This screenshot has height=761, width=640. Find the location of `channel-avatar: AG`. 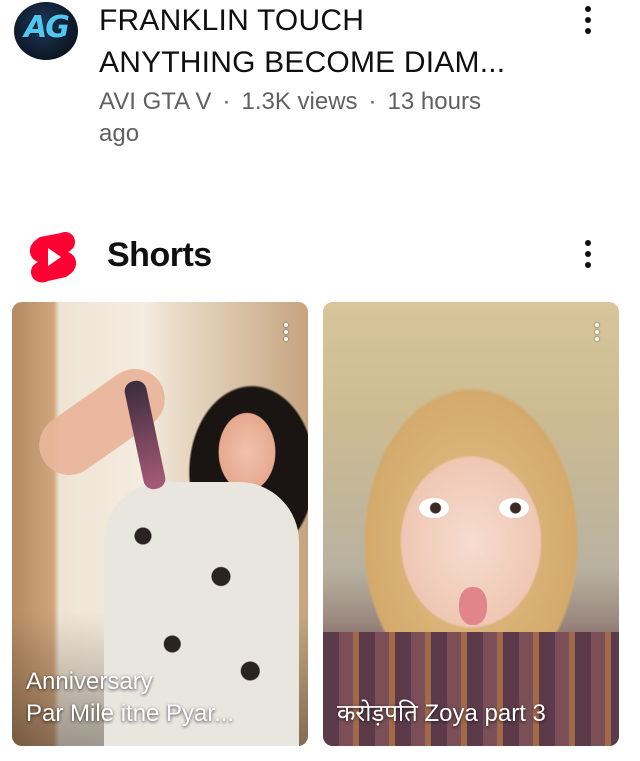

channel-avatar: AG is located at coordinates (46, 31).